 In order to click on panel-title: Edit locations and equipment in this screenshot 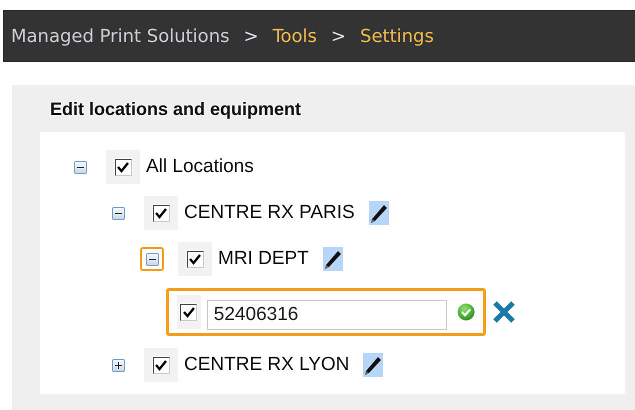, I will do `click(176, 109)`.